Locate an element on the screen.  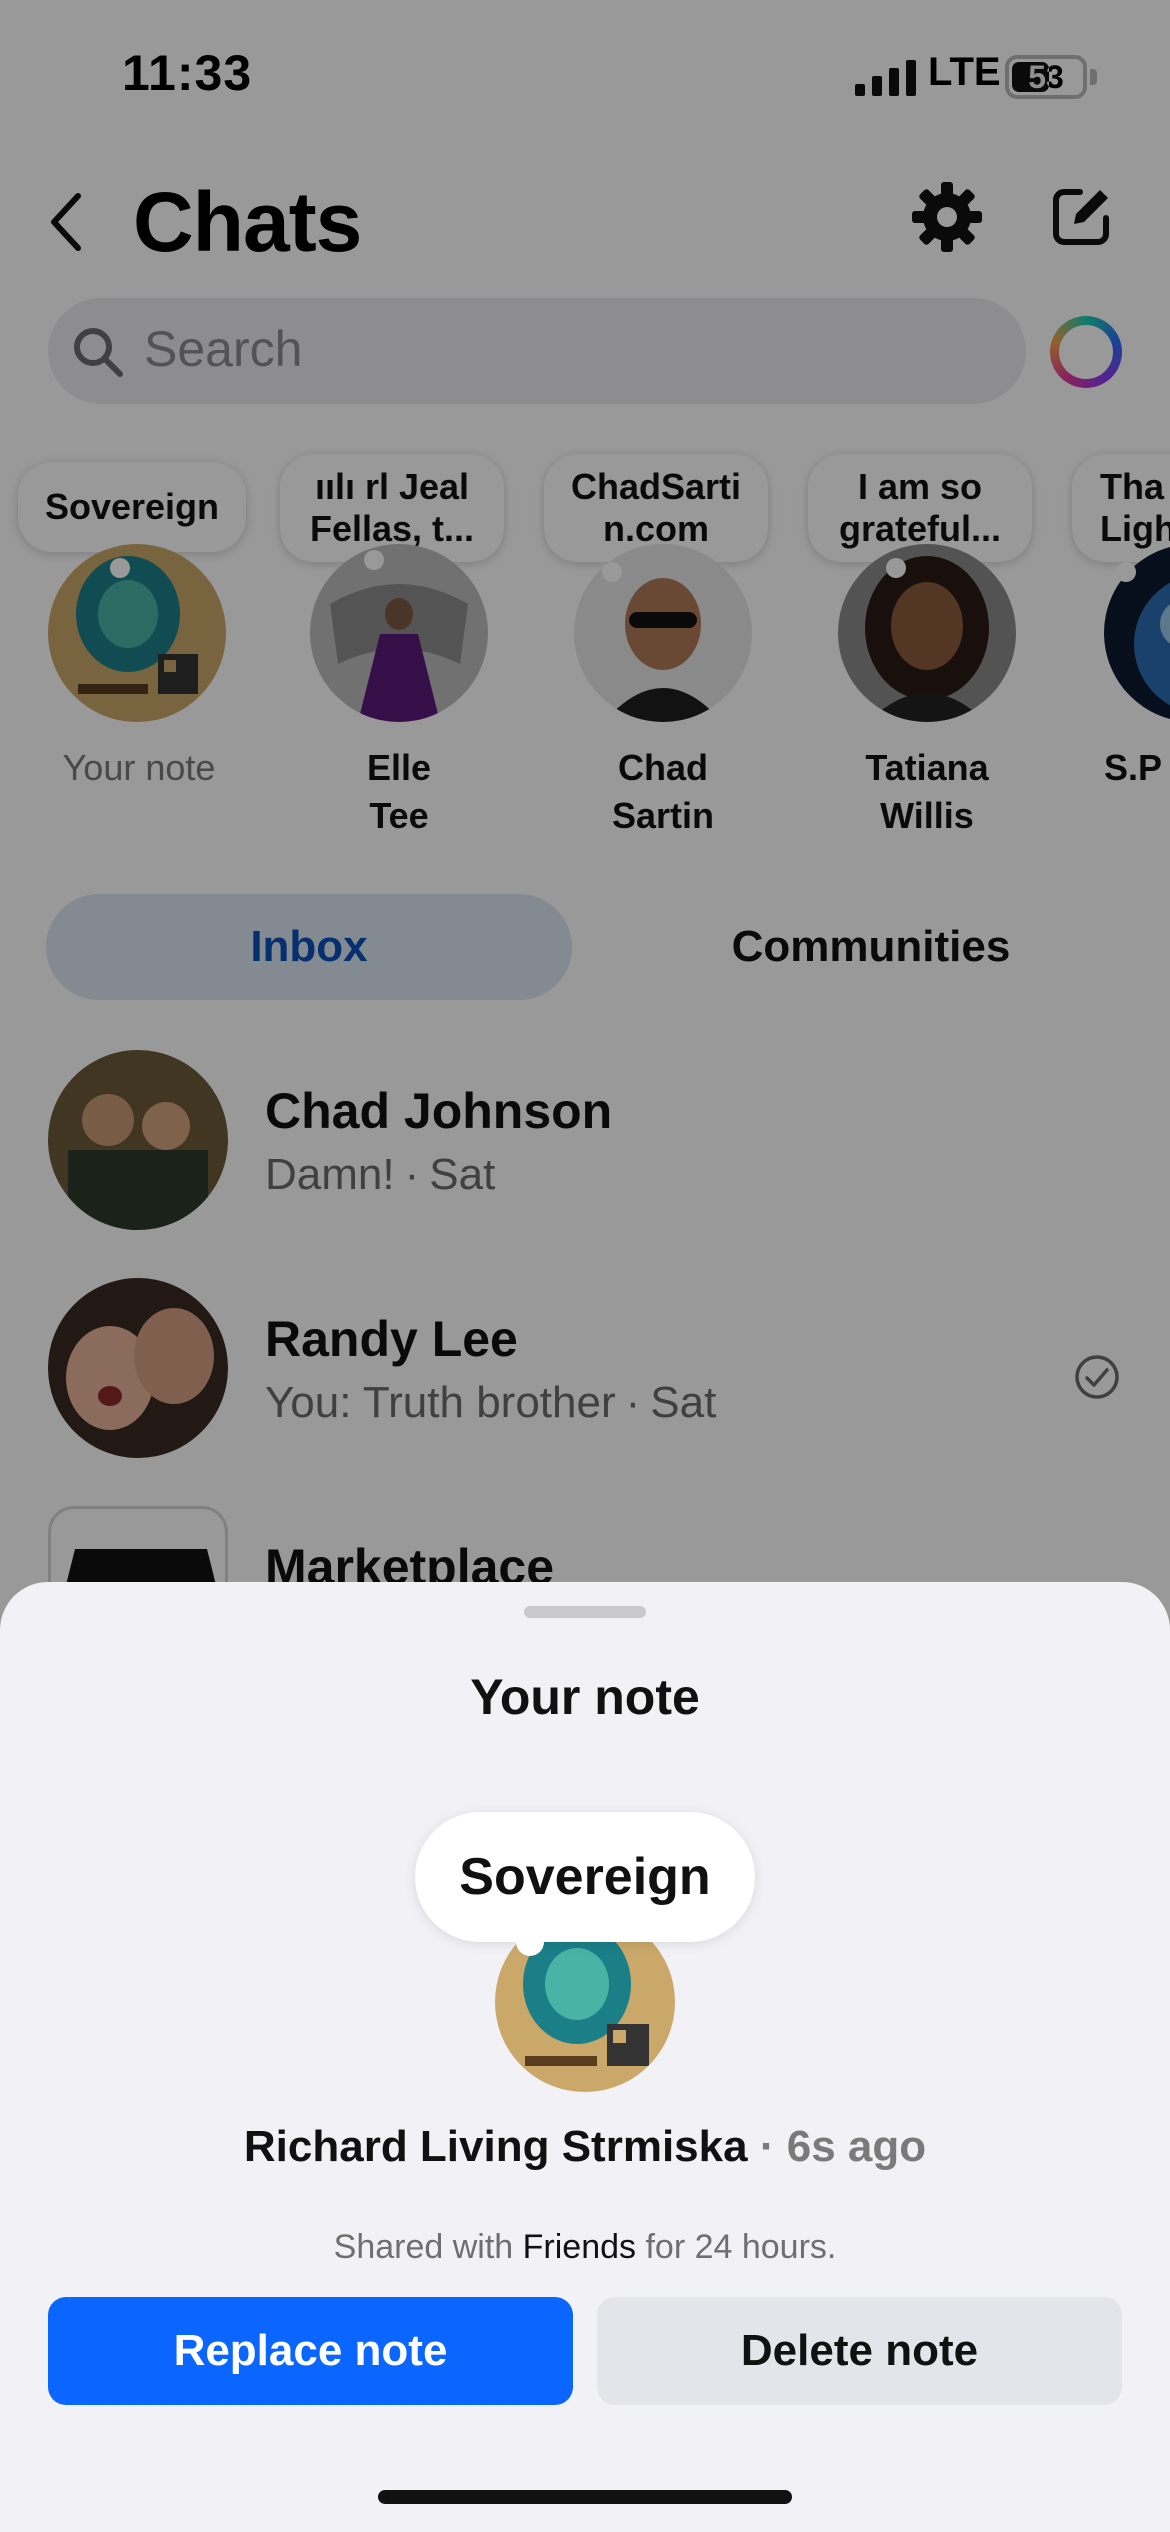
audience-link: Friends is located at coordinates (579, 2247).